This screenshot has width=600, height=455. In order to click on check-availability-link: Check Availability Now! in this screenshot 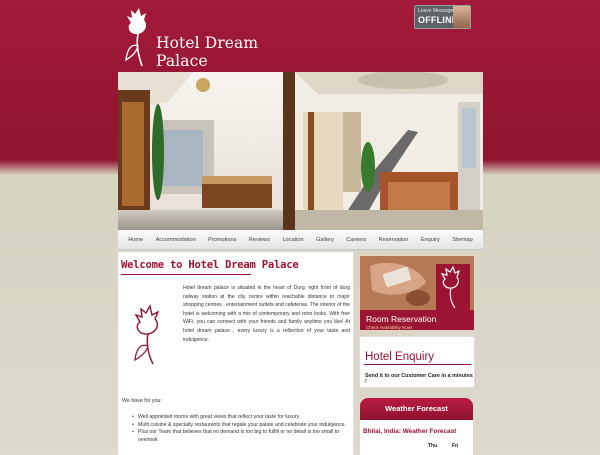, I will do `click(389, 327)`.